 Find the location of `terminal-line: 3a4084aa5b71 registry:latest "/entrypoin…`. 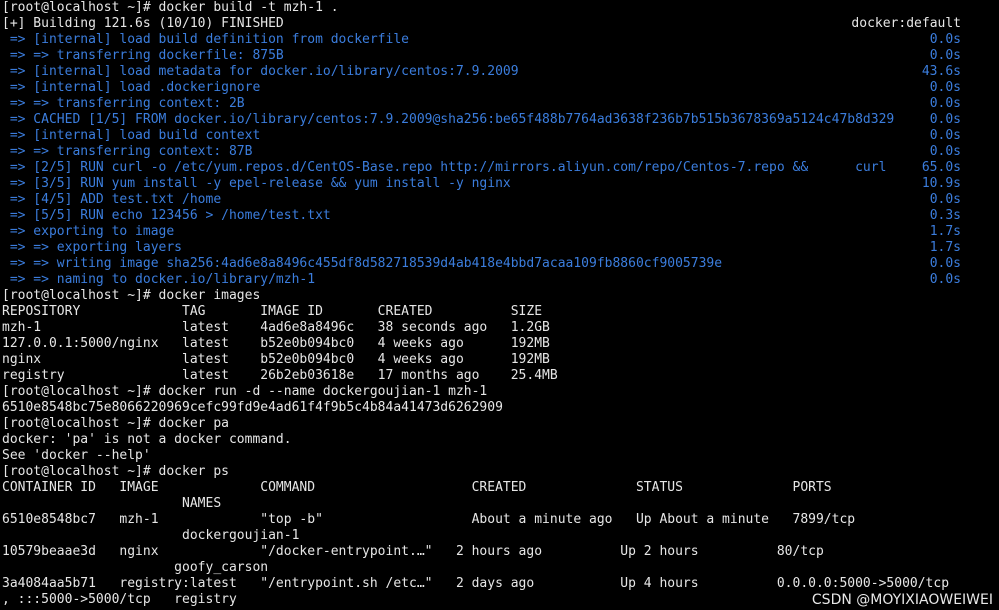

terminal-line: 3a4084aa5b71 registry:latest "/entrypoin… is located at coordinates (499, 584).